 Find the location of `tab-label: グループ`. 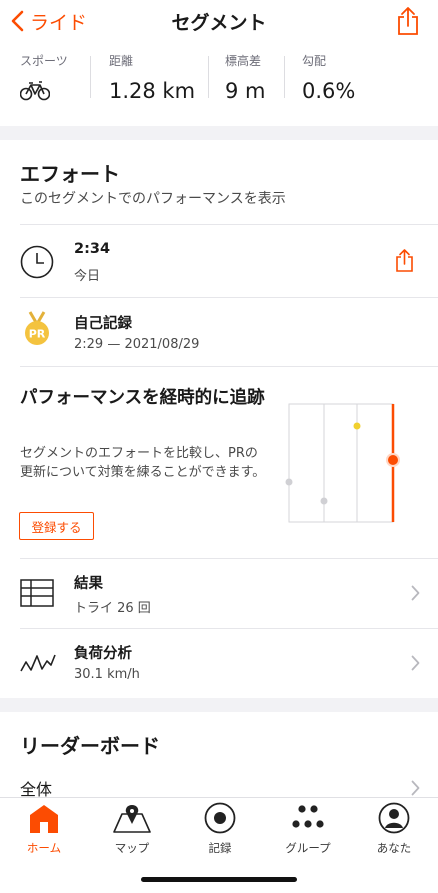

tab-label: グループ is located at coordinates (308, 848).